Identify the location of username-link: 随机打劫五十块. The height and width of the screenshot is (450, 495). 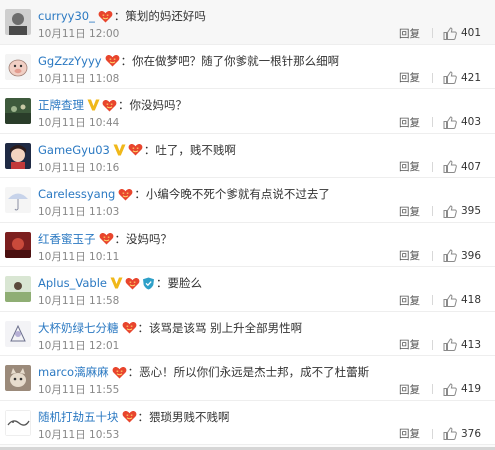
(78, 417).